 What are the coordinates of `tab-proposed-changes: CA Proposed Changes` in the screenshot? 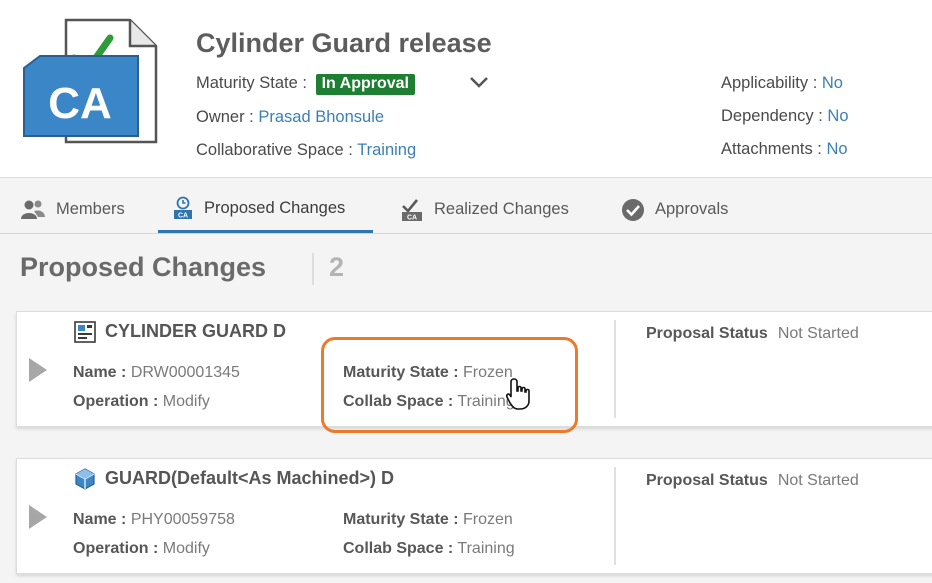 It's located at (265, 209).